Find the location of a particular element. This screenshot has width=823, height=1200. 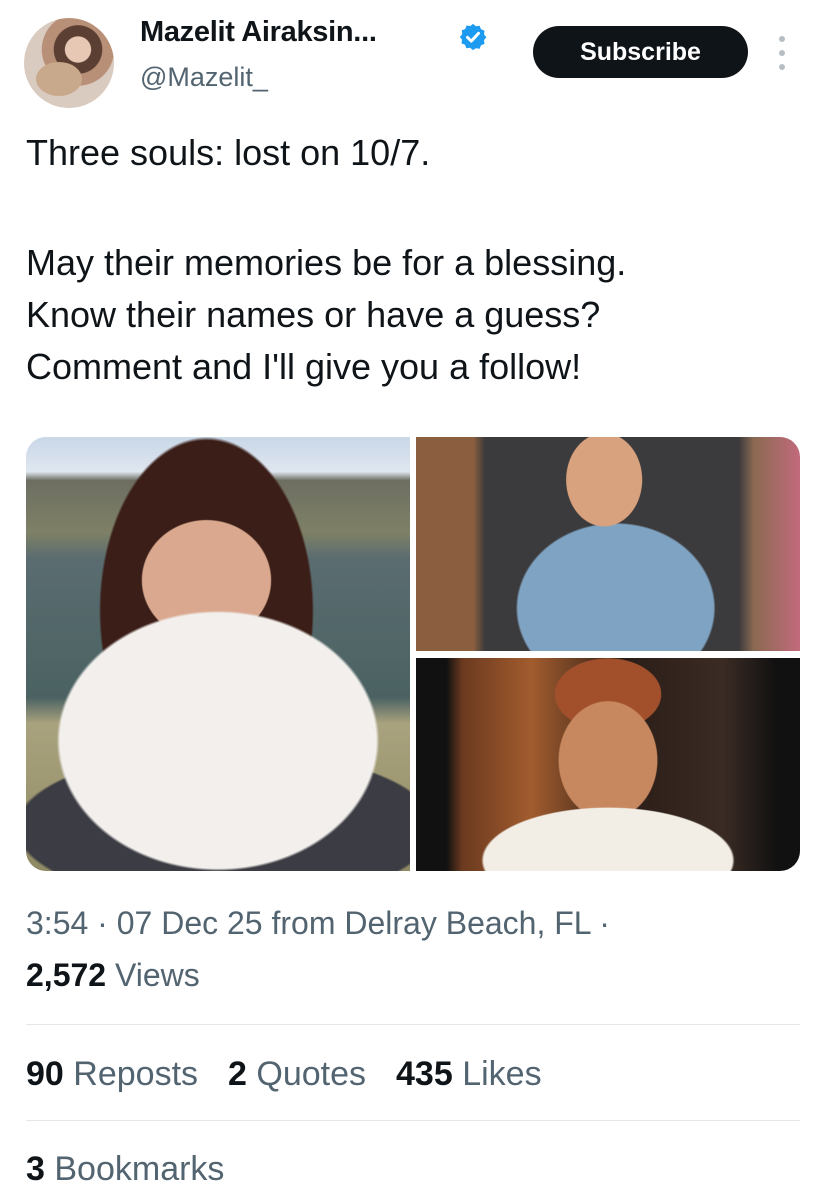

tweet-meta: 3:54 · 07 Dec 25 from Delray Beach, FL · is located at coordinates (318, 923).